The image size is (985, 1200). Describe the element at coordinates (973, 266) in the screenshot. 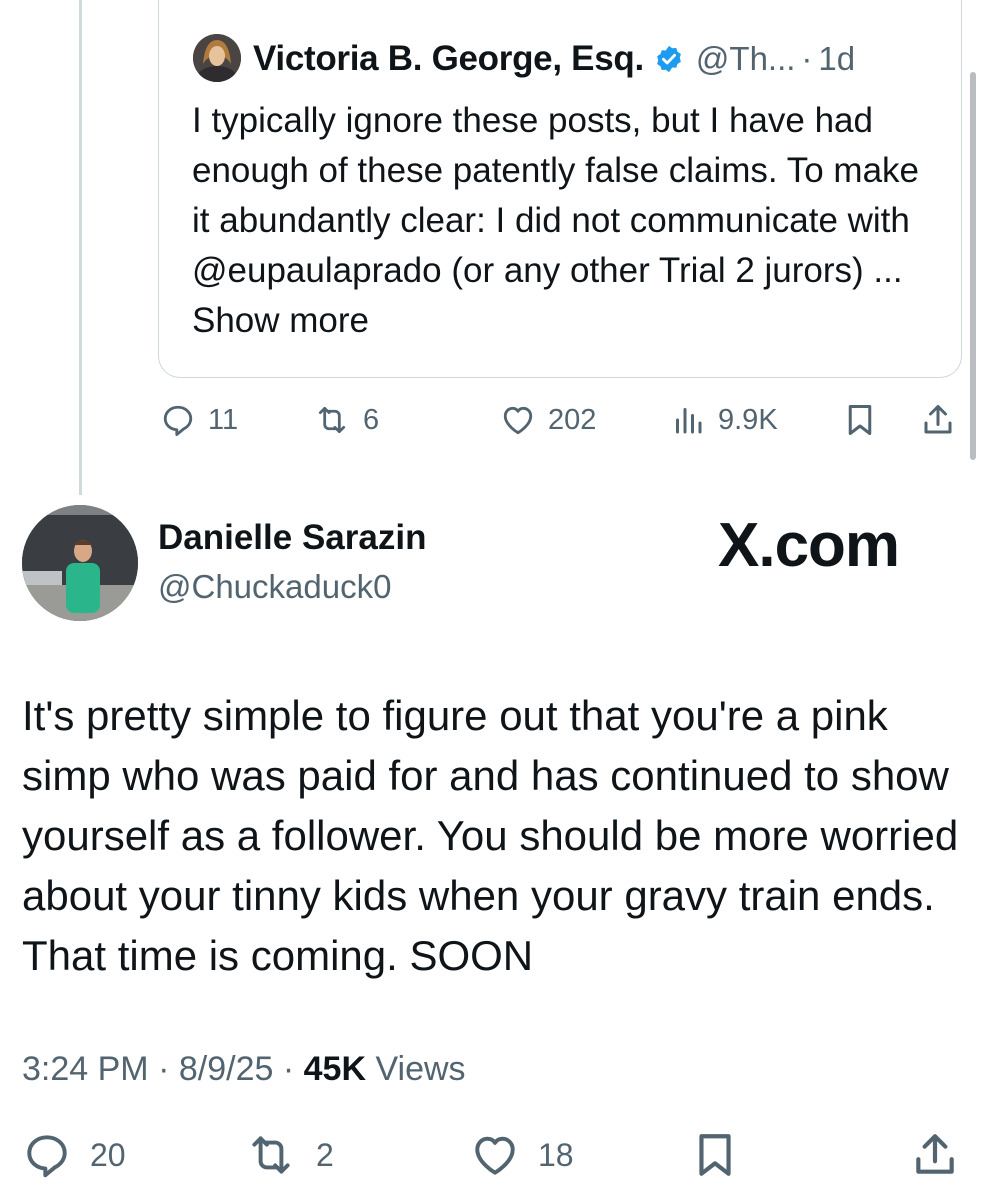

I see `scrollbar` at that location.